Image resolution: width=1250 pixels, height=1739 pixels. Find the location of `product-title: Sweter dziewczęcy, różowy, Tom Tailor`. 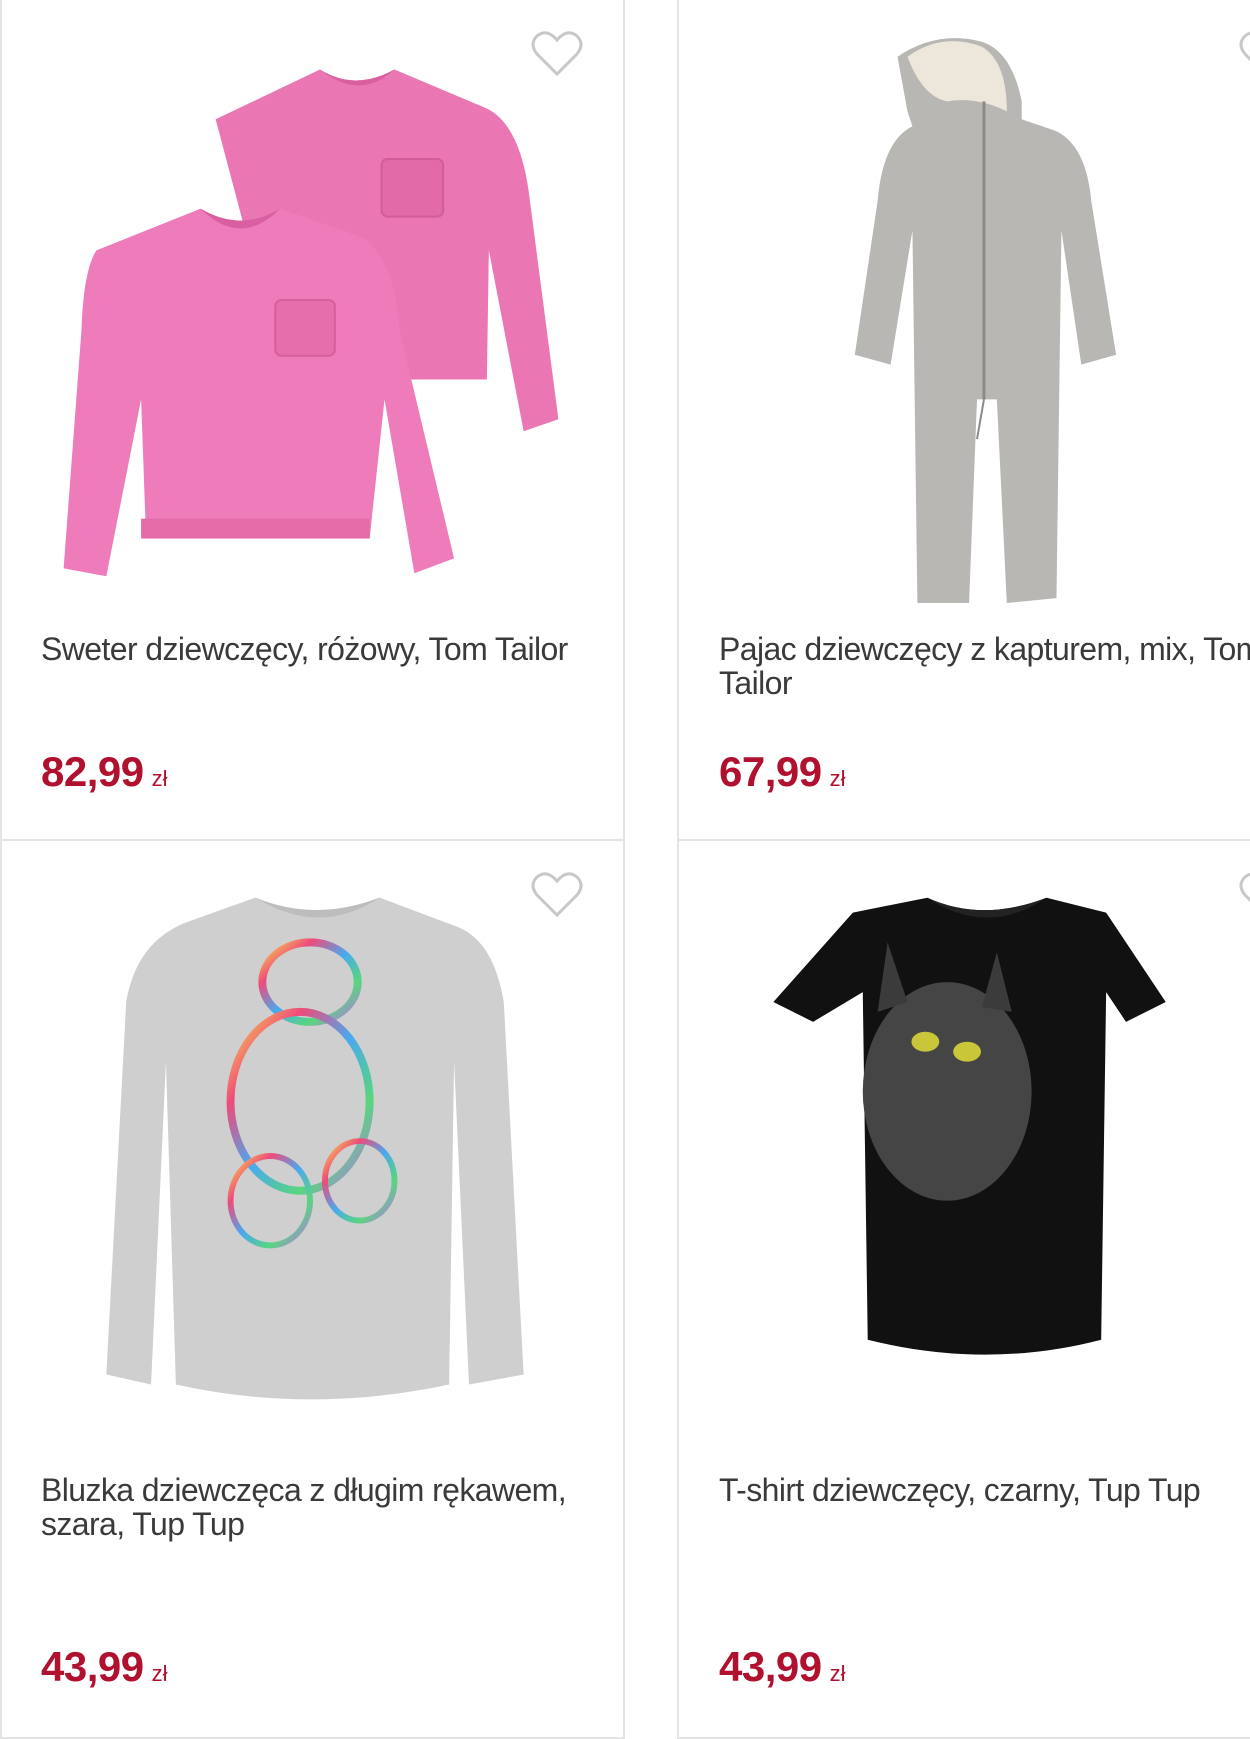

product-title: Sweter dziewczęcy, różowy, Tom Tailor is located at coordinates (311, 649).